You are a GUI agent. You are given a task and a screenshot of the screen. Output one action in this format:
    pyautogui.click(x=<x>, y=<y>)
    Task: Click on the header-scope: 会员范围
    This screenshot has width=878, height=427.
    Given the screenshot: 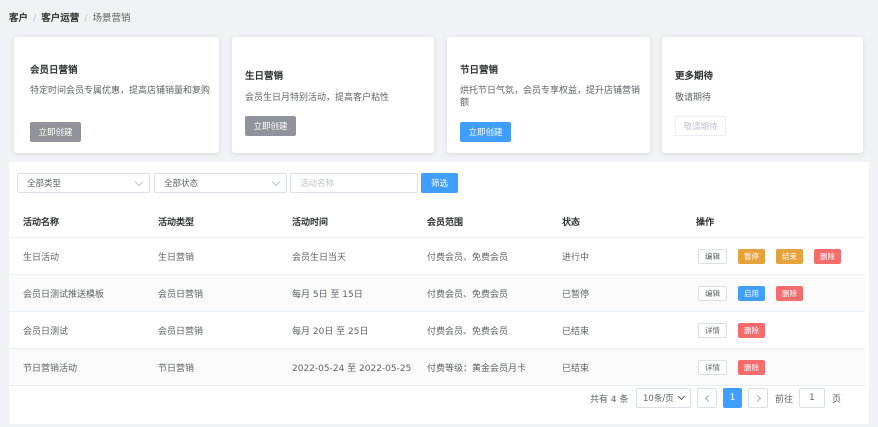 What is the action you would take?
    pyautogui.click(x=445, y=223)
    